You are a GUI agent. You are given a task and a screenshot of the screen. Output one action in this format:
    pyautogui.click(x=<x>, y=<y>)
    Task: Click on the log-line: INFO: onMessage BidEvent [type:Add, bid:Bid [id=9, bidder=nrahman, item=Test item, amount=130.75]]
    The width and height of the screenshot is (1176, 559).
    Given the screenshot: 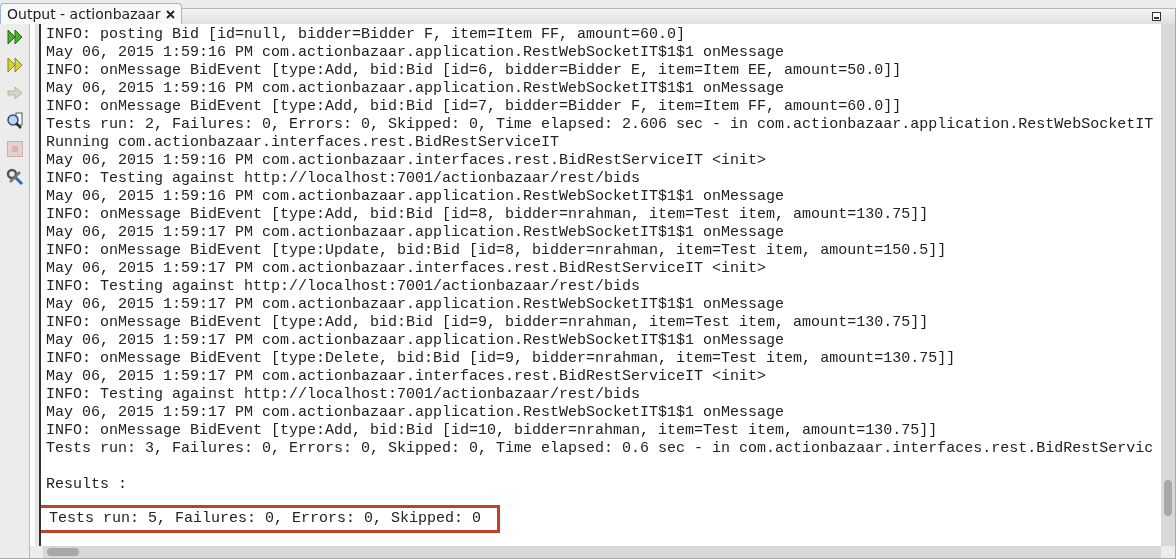 What is the action you would take?
    pyautogui.click(x=487, y=323)
    